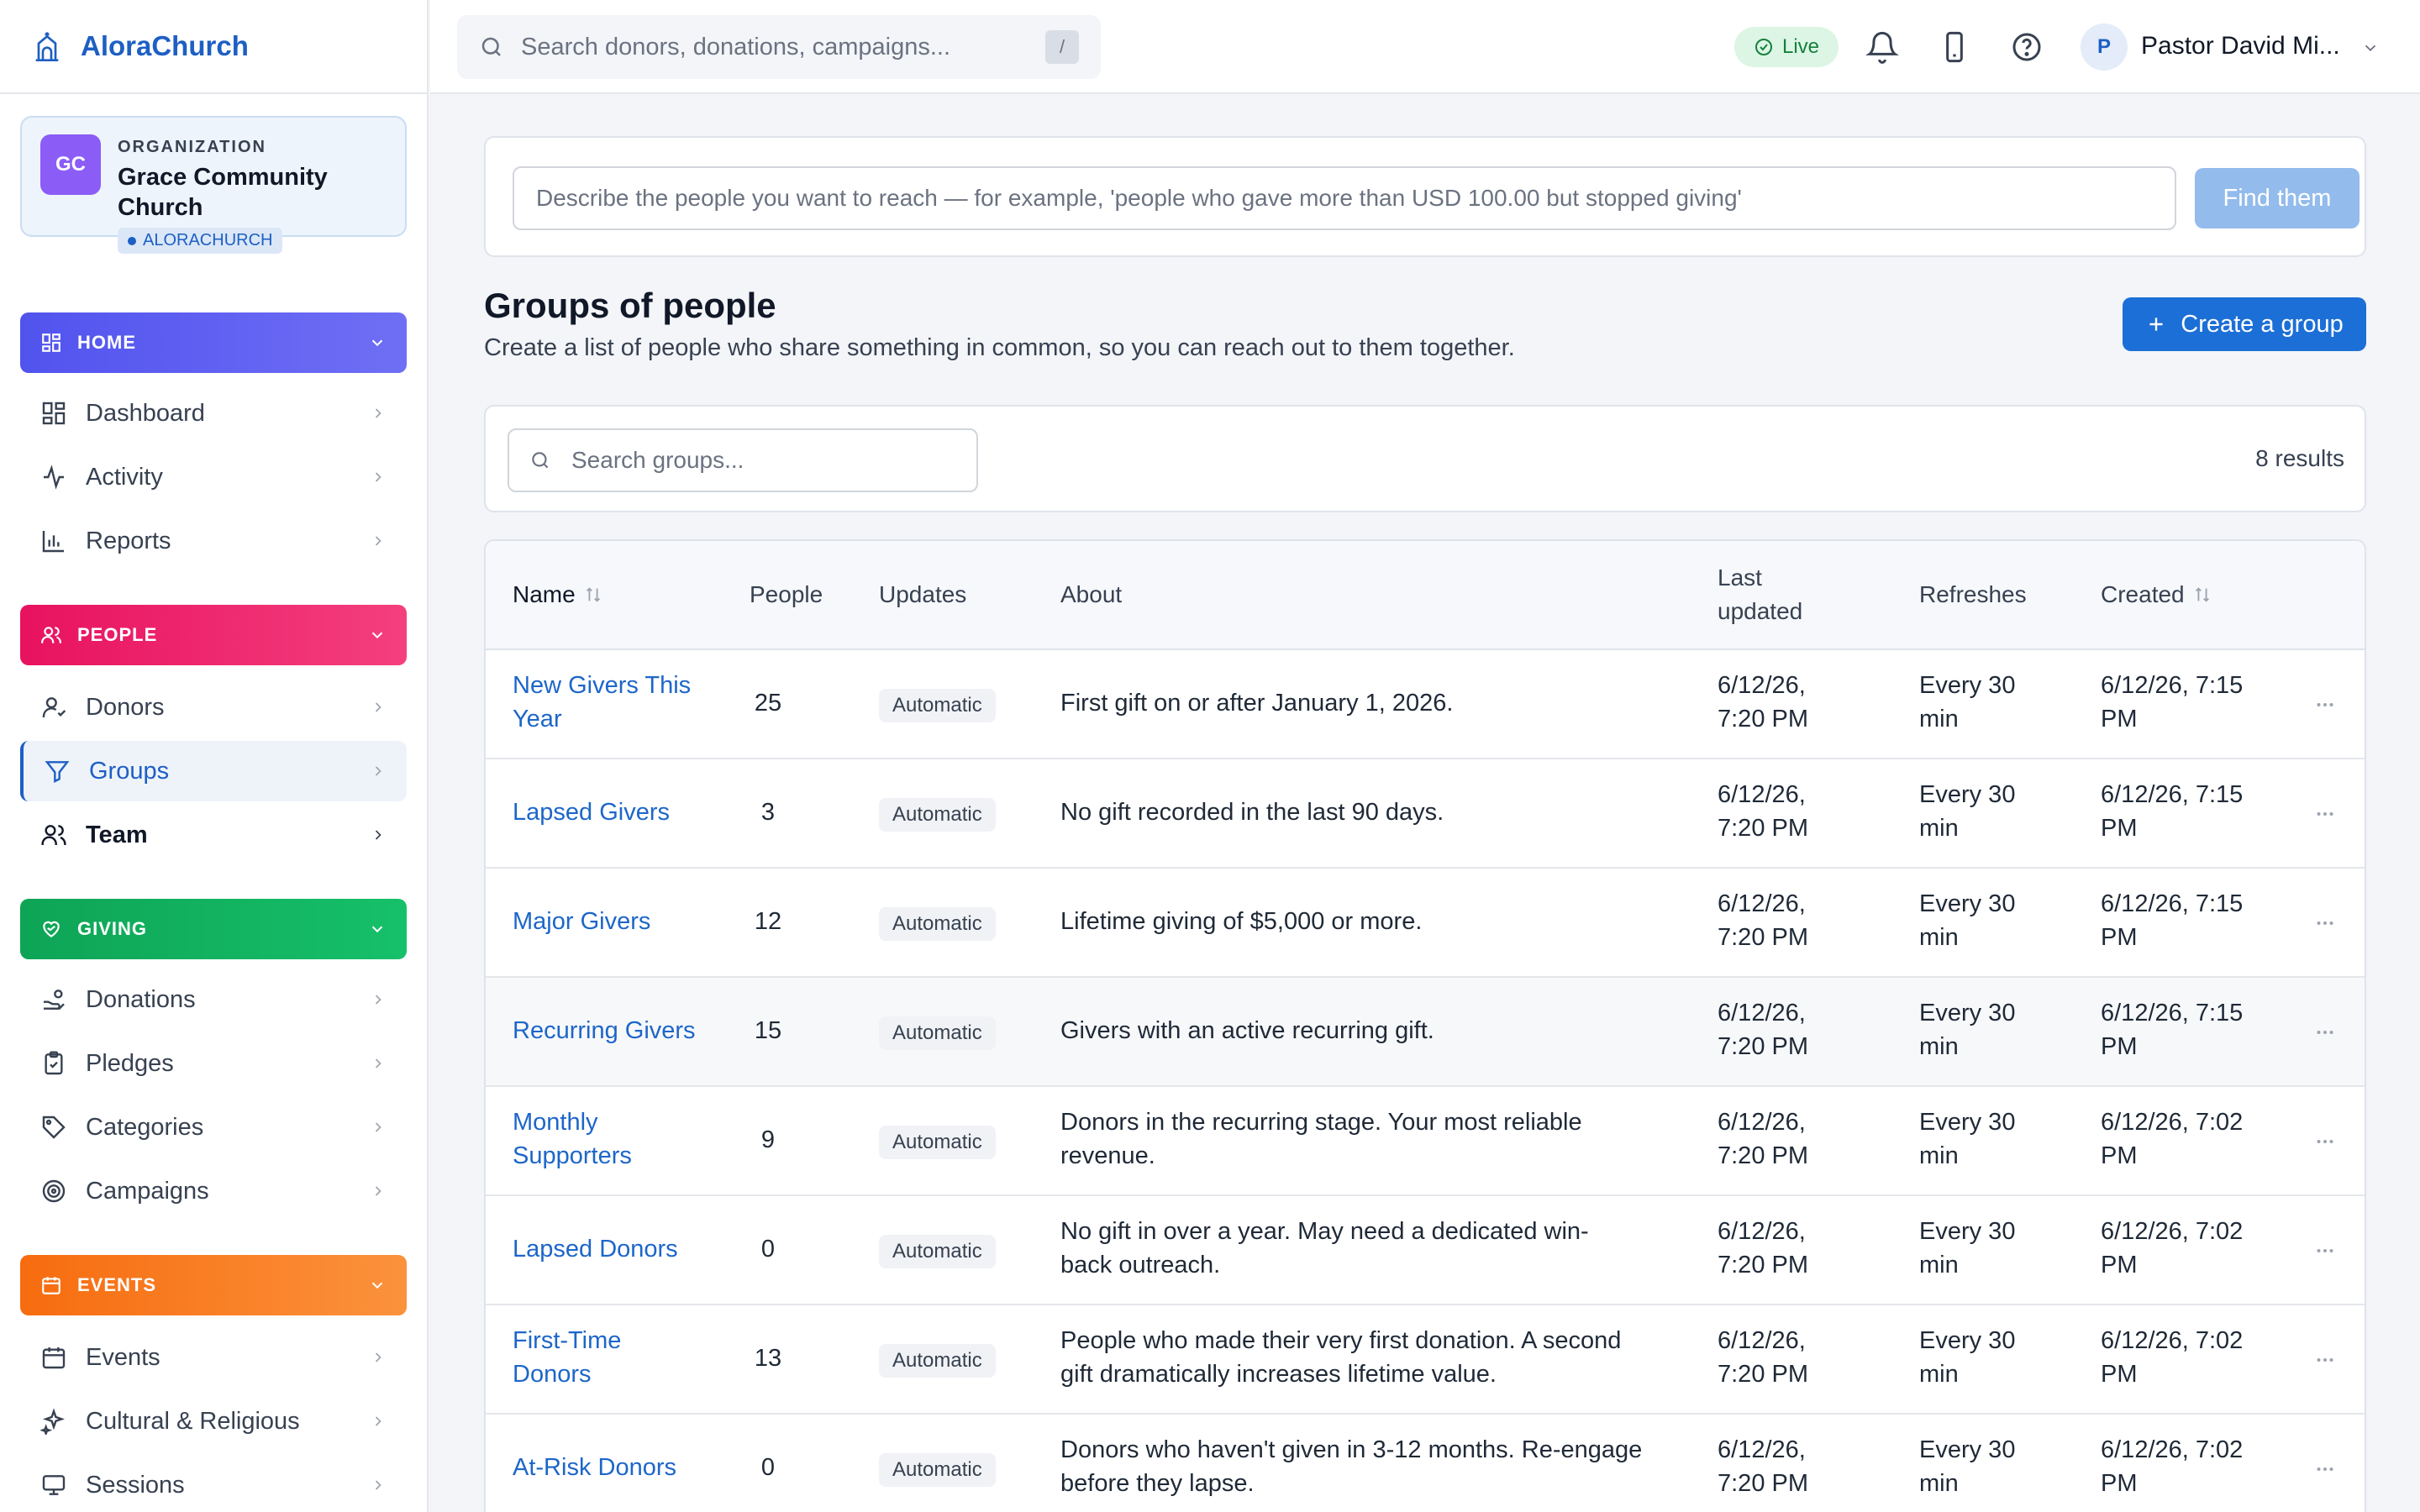 The width and height of the screenshot is (2420, 1512). Describe the element at coordinates (1425, 458) in the screenshot. I see `group-filter-bar: Search groups... 8 results` at that location.